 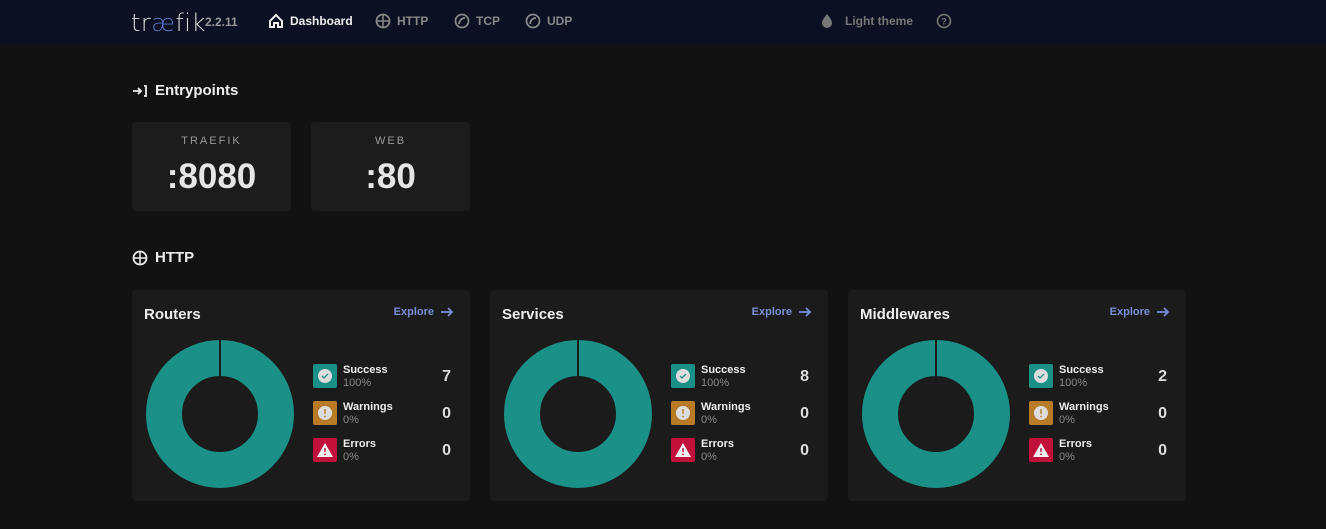 I want to click on success-stat: Success 100% 8, so click(x=742, y=377).